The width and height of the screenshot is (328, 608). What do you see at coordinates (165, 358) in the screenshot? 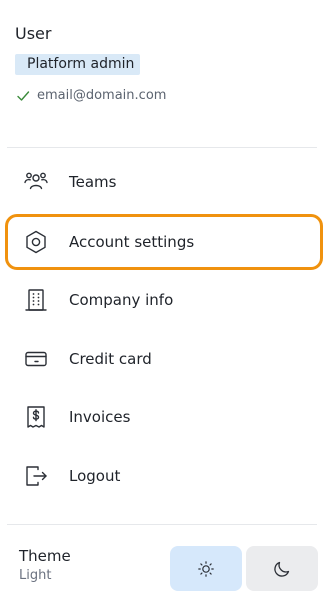
I see `menu-item-credit-card: Credit card` at bounding box center [165, 358].